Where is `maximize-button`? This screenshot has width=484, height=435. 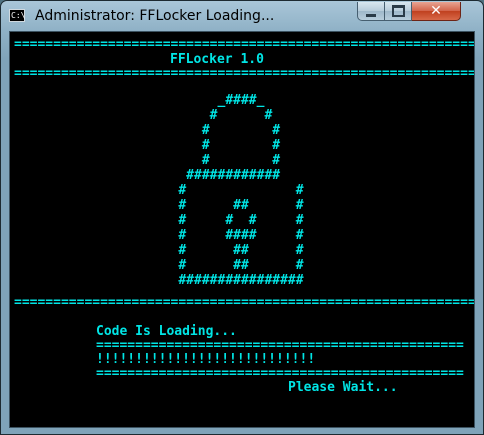
maximize-button is located at coordinates (398, 11).